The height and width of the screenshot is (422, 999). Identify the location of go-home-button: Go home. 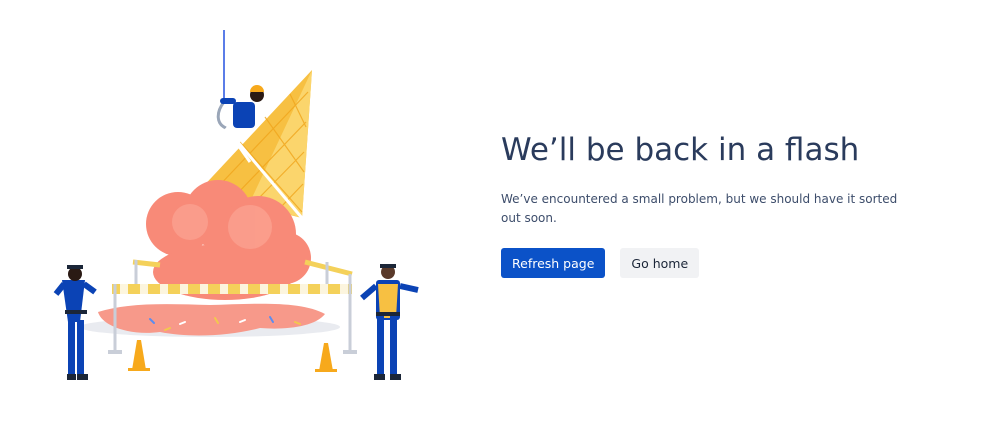
(660, 263).